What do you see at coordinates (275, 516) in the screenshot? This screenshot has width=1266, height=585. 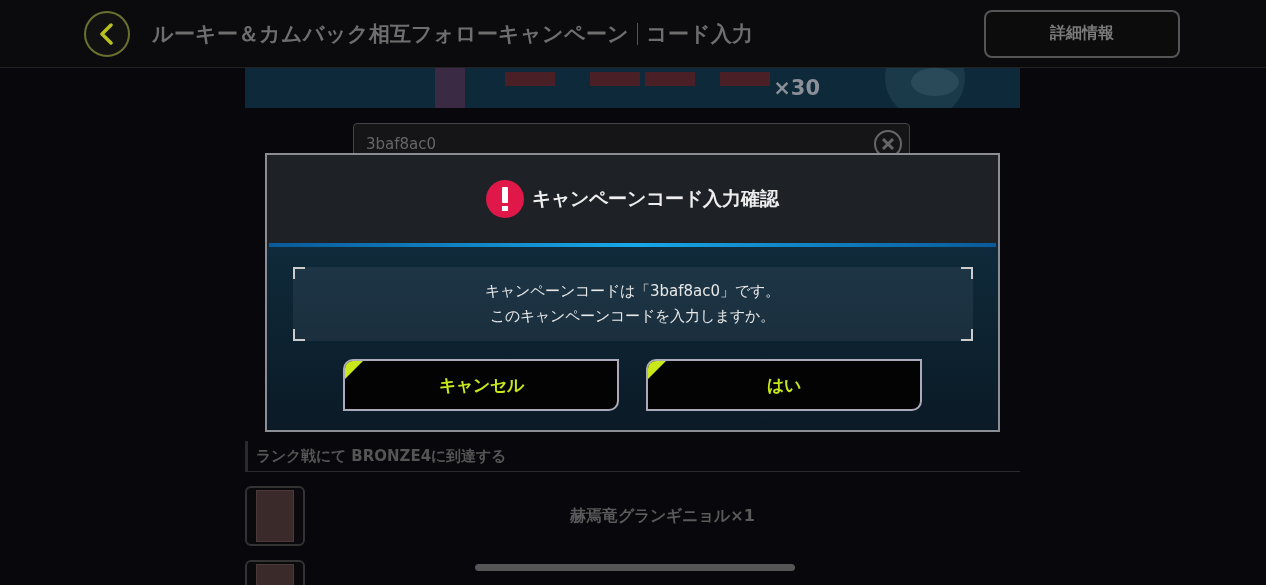 I see `card-thumbnail` at bounding box center [275, 516].